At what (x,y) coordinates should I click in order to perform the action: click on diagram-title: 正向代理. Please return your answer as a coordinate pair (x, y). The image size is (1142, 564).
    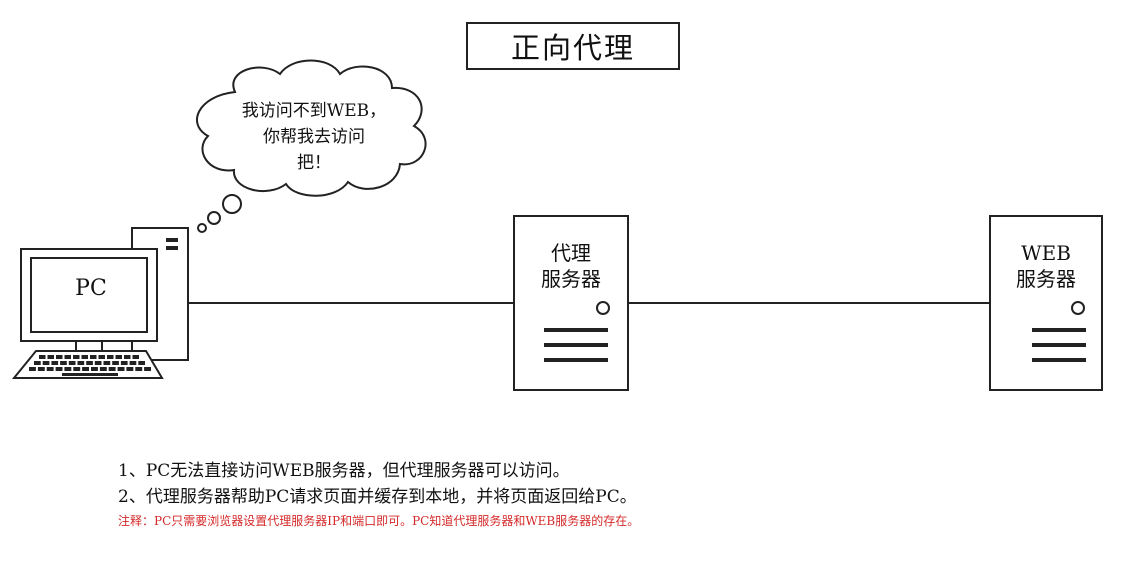
    Looking at the image, I should click on (573, 46).